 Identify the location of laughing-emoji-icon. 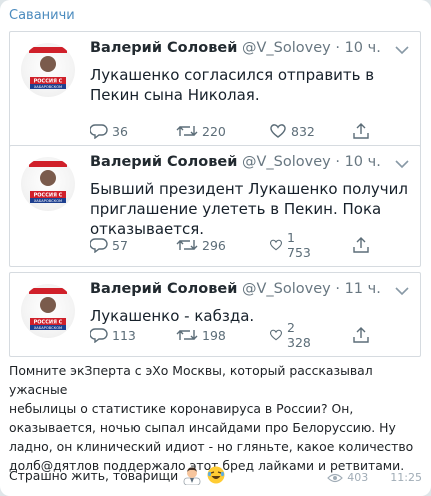
(216, 475).